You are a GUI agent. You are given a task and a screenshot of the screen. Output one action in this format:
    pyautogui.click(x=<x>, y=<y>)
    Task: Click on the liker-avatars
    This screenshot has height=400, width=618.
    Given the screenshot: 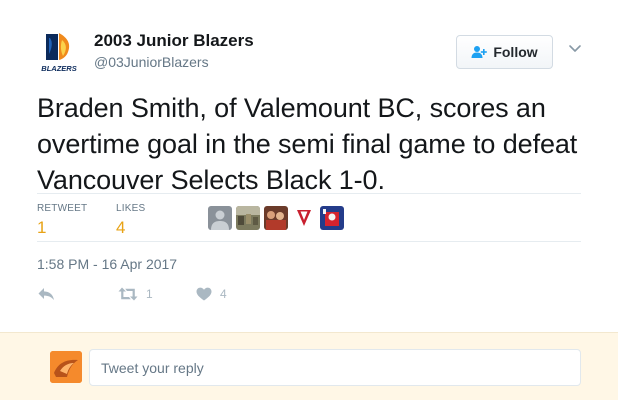 What is the action you would take?
    pyautogui.click(x=276, y=218)
    